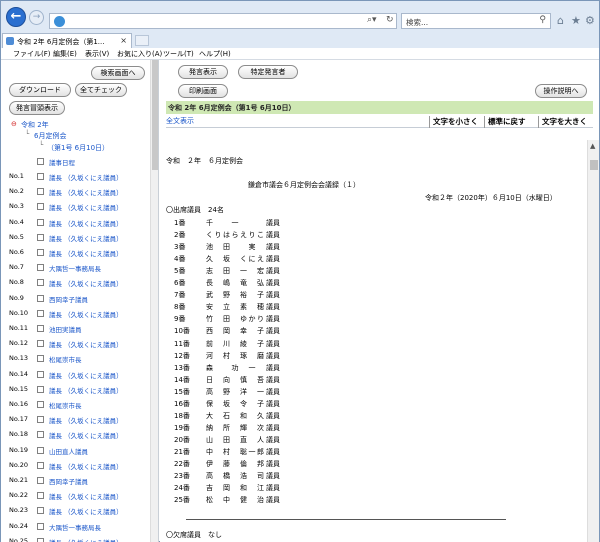 The width and height of the screenshot is (600, 542). Describe the element at coordinates (67, 40) in the screenshot. I see `active-tab: 令和 2年 6月定例会（第1... ×` at that location.